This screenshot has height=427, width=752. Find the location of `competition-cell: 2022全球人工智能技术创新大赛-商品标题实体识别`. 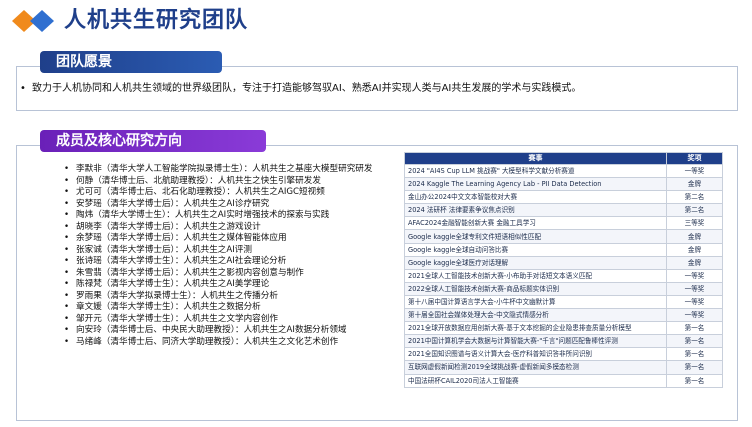

competition-cell: 2022全球人工智能技术创新大赛-商品标题实体识别 is located at coordinates (535, 288).